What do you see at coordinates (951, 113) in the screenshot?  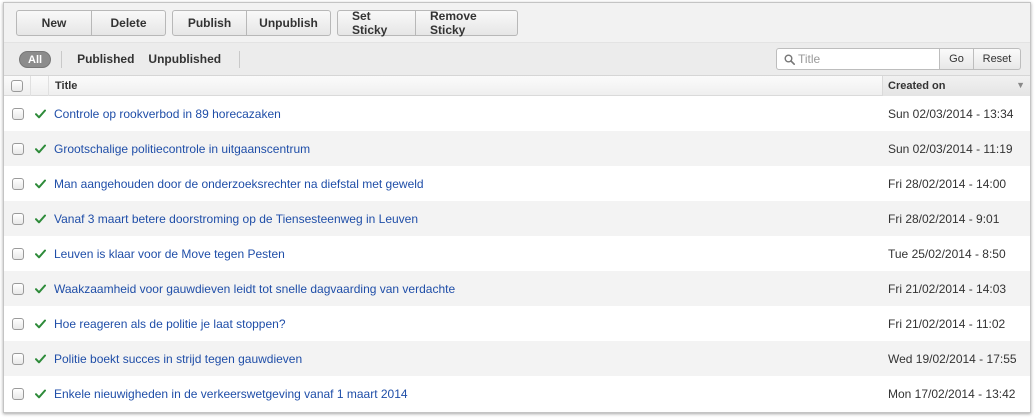 I see `created-date: Sun 02/03/2014 - 13:34` at bounding box center [951, 113].